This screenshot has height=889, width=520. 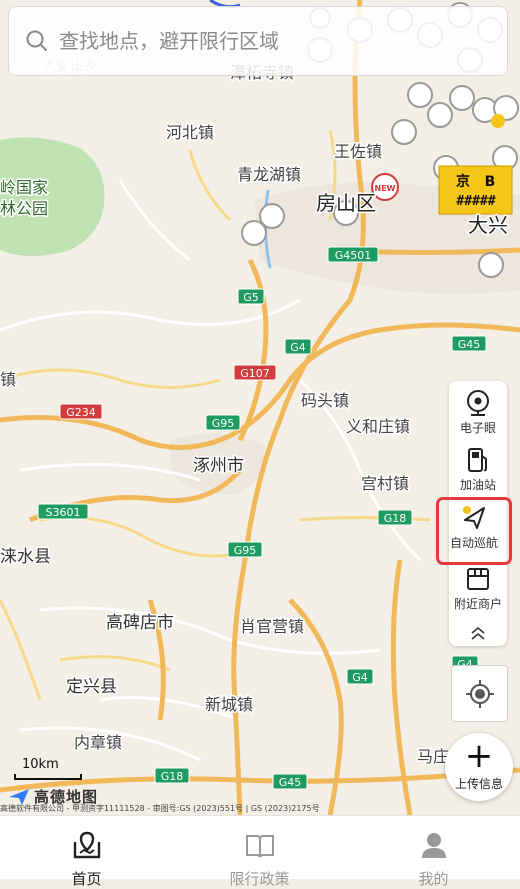 What do you see at coordinates (140, 623) in the screenshot?
I see `place-label: 高碑店市` at bounding box center [140, 623].